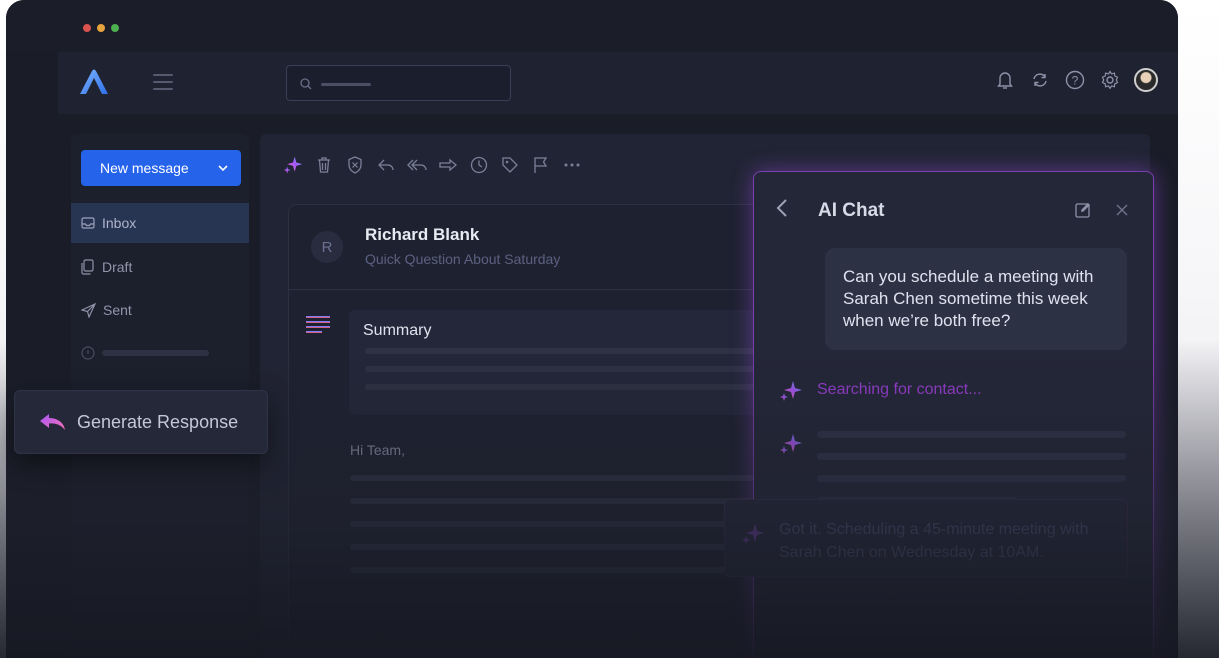 The width and height of the screenshot is (1219, 658). I want to click on user-avatar, so click(1146, 80).